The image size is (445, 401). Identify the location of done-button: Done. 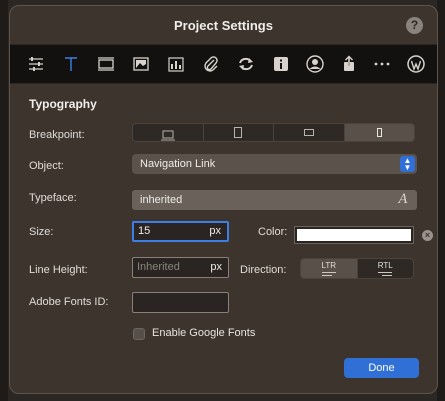
(381, 368).